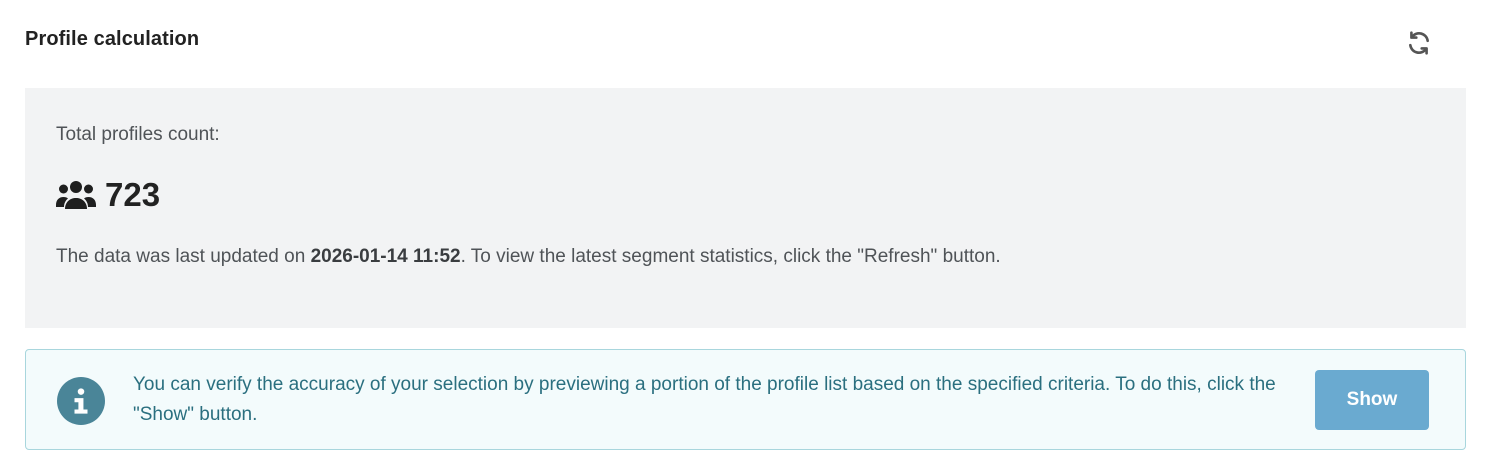  What do you see at coordinates (1372, 400) in the screenshot?
I see `show-button: Show` at bounding box center [1372, 400].